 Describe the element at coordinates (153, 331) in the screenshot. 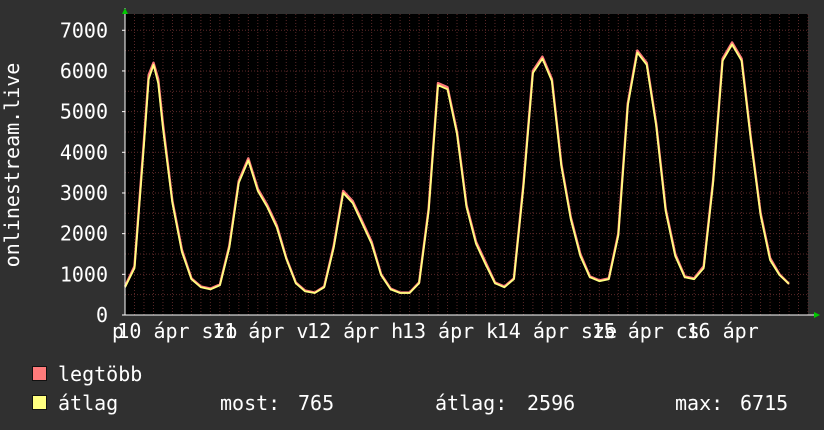

I see `x-tick-label: 10 ápr` at that location.